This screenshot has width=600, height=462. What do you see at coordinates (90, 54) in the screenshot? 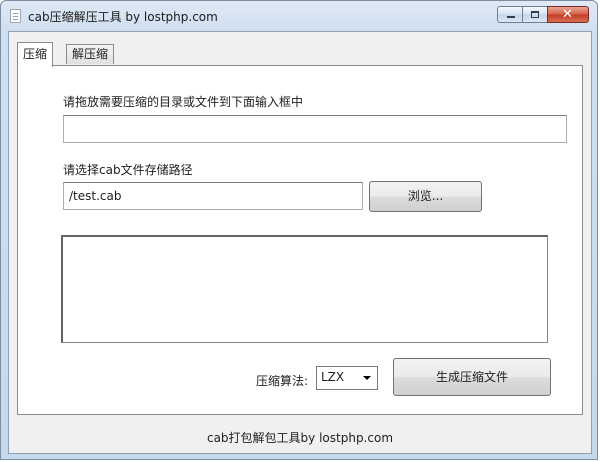
I see `tab-decompress: 解压缩` at bounding box center [90, 54].